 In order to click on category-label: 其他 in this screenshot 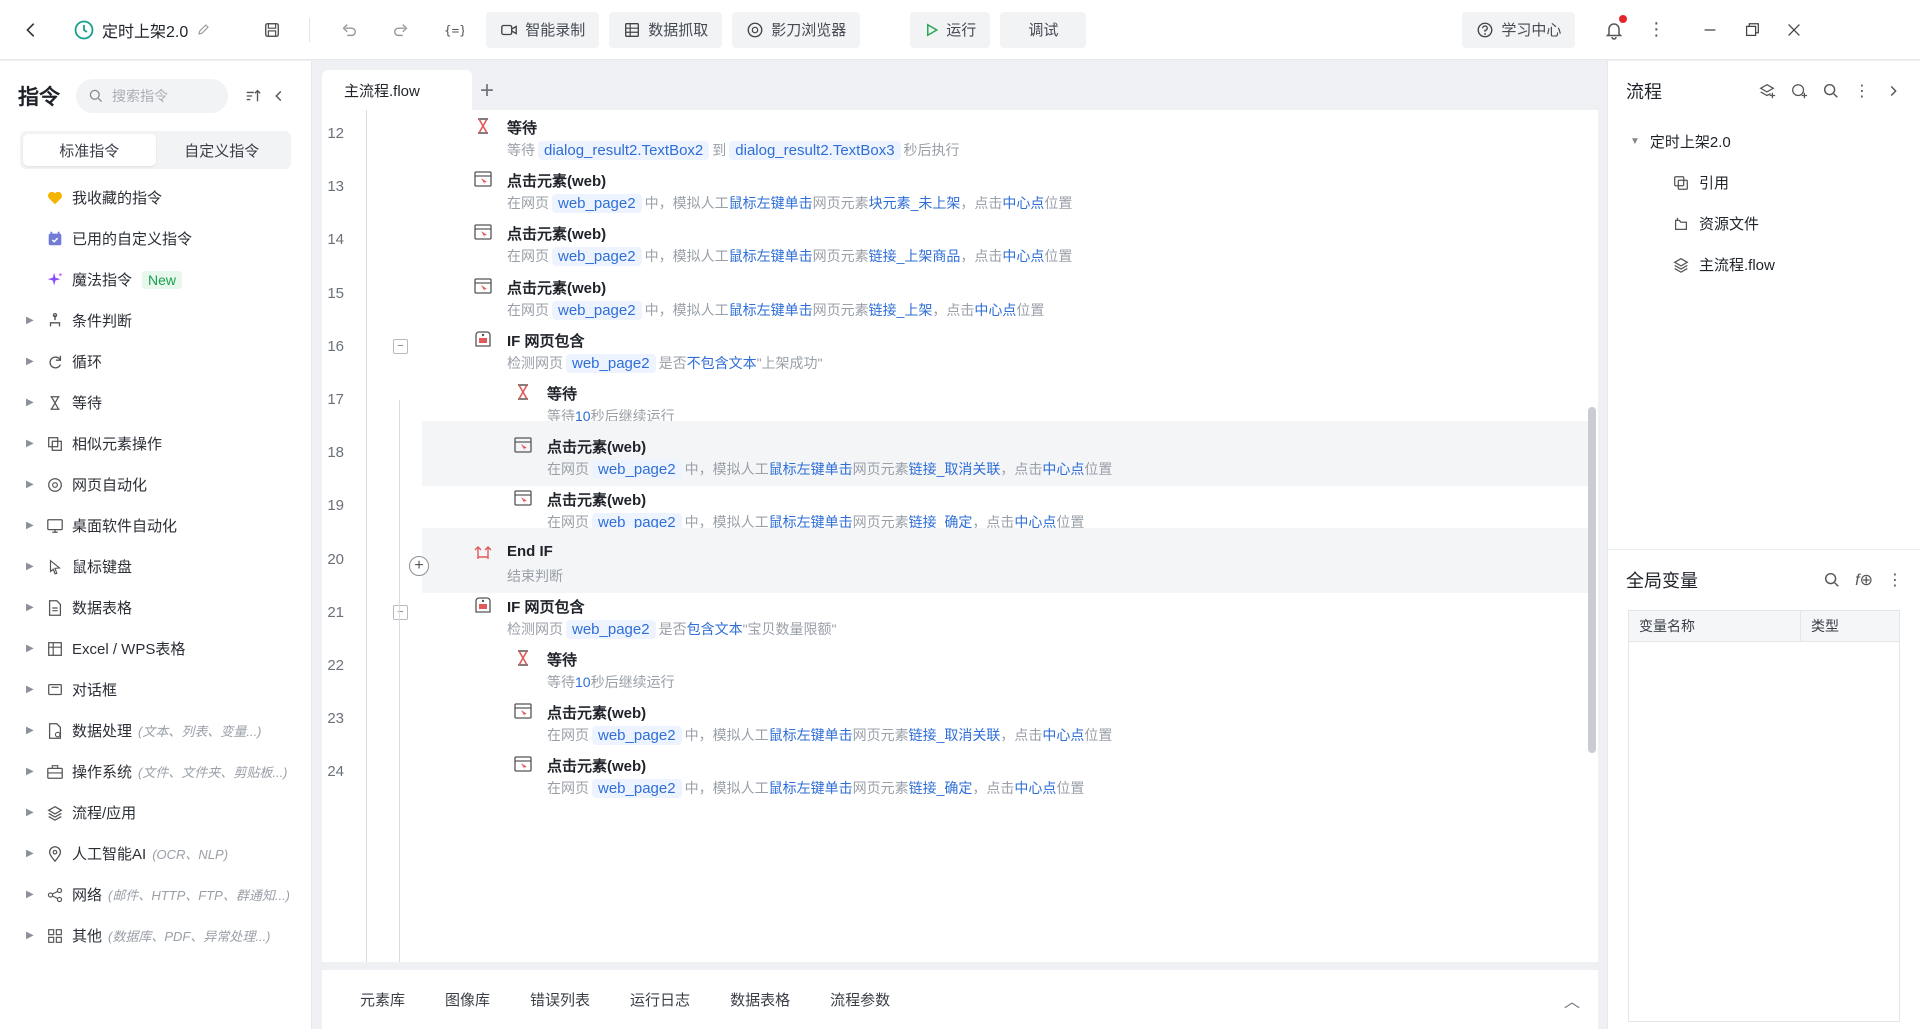, I will do `click(87, 936)`.